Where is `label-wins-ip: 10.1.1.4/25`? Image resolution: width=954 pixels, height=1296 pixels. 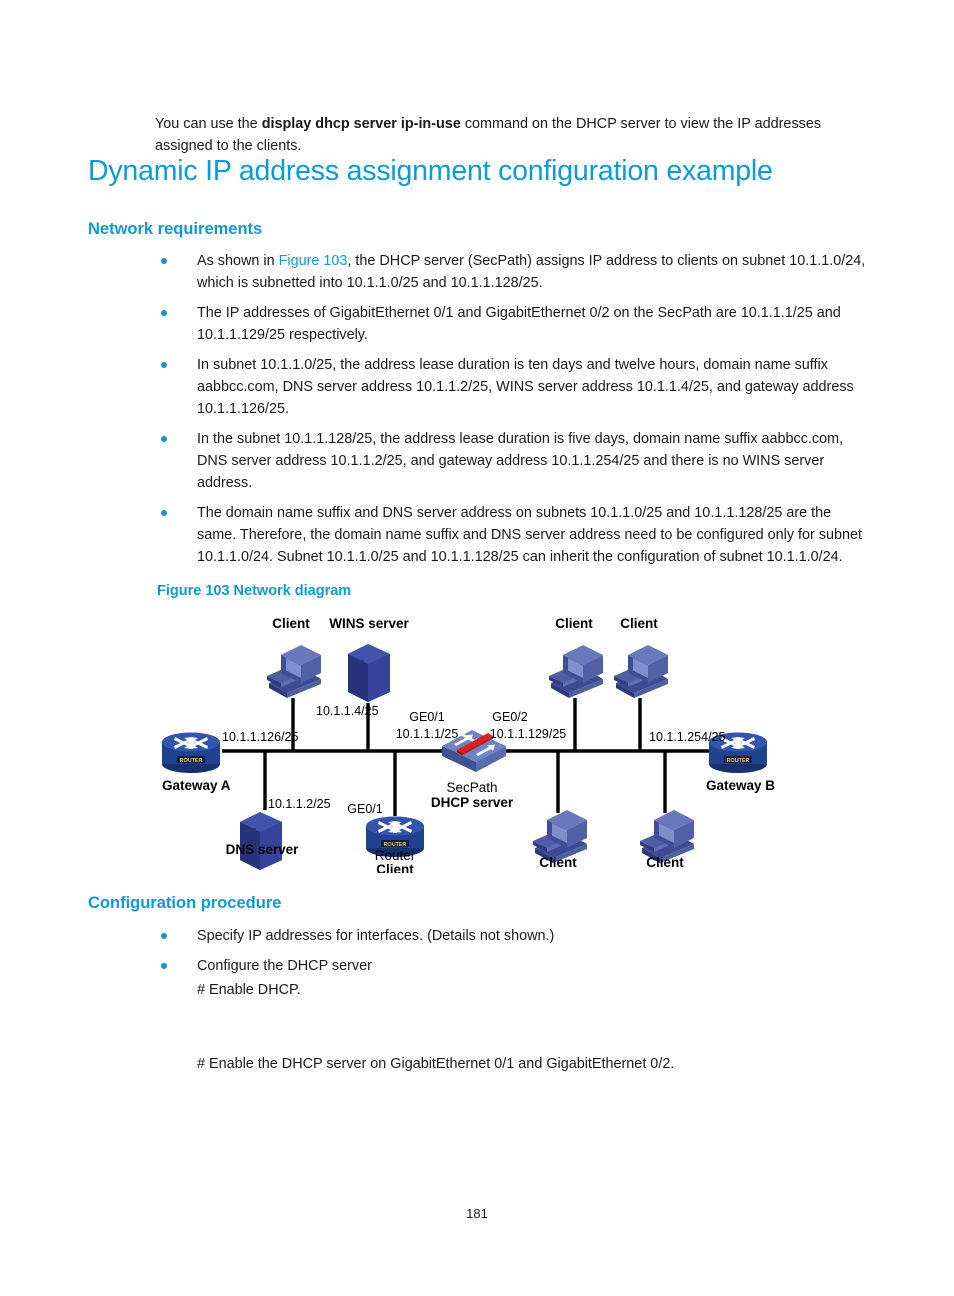 label-wins-ip: 10.1.1.4/25 is located at coordinates (347, 711).